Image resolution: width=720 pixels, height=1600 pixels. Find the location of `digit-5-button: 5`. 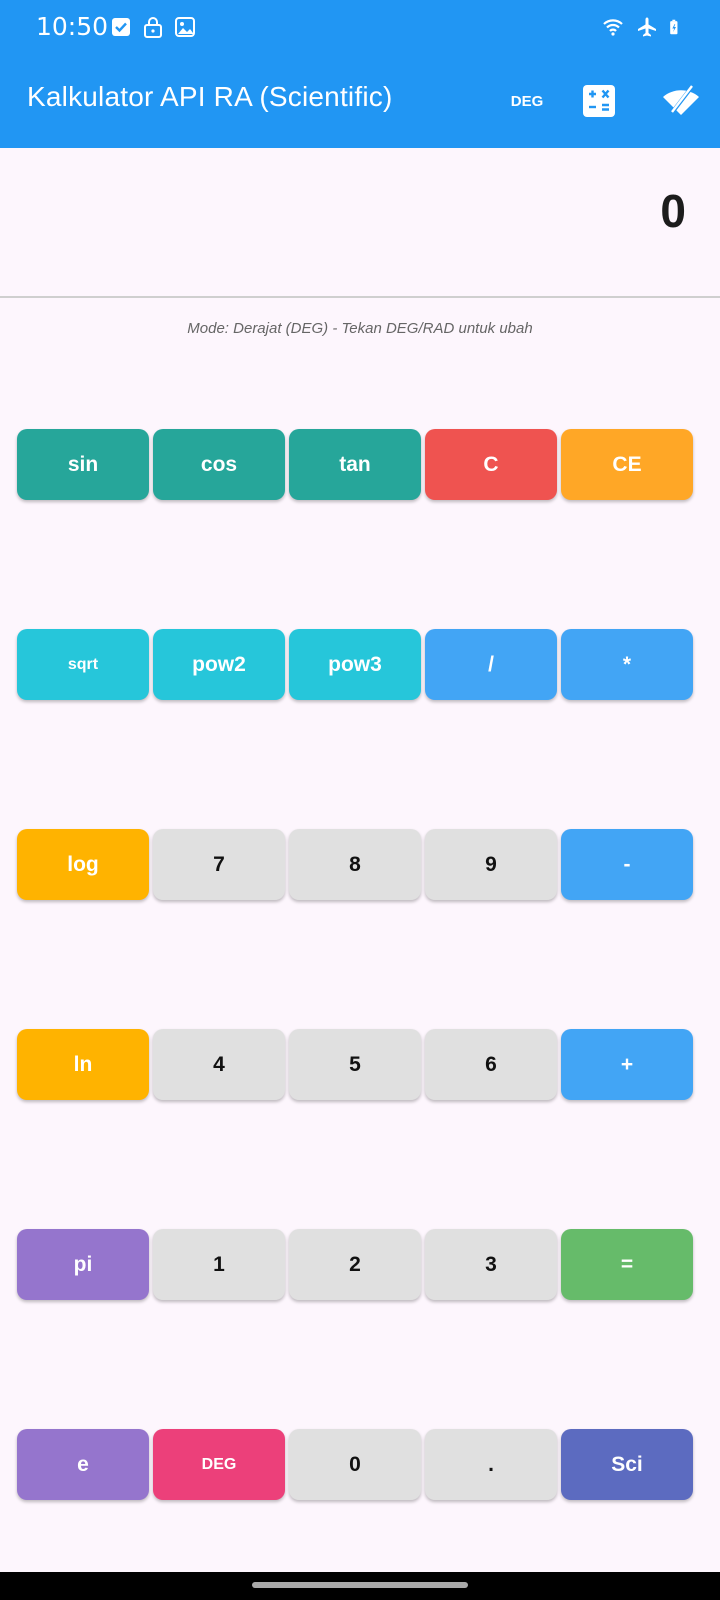

digit-5-button: 5 is located at coordinates (355, 1064).